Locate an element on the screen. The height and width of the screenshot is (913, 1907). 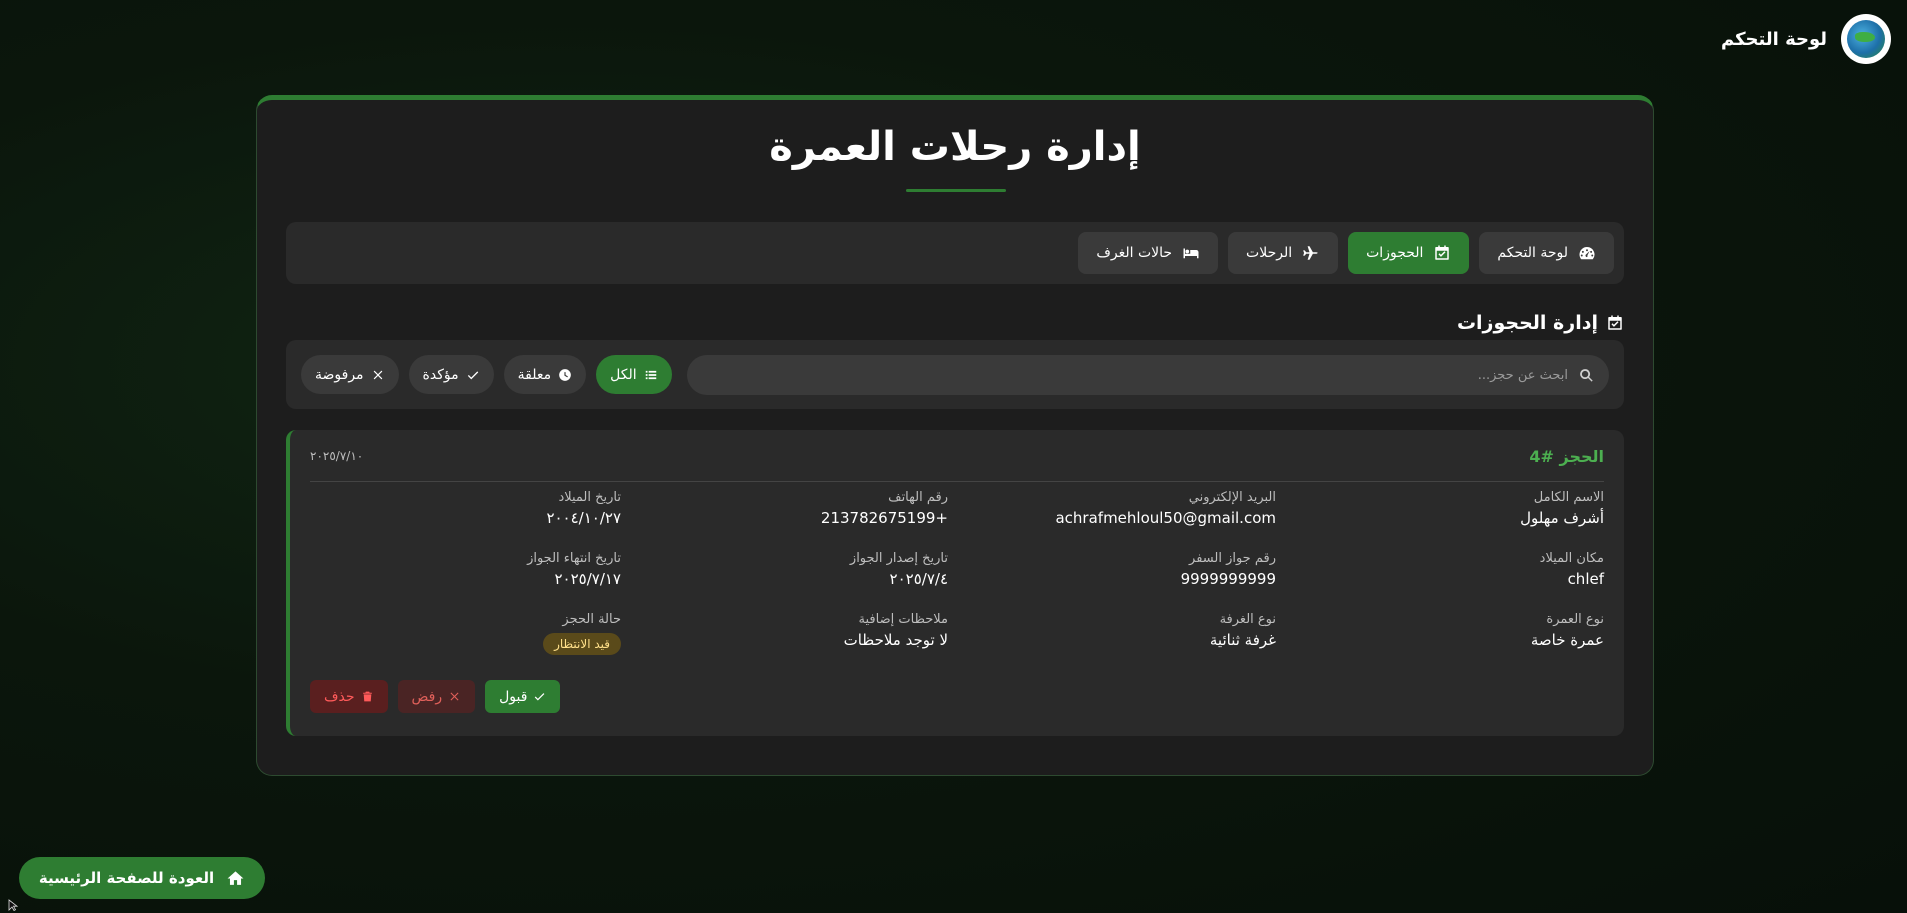
filter-confirmed-button: مؤكدة is located at coordinates (451, 374).